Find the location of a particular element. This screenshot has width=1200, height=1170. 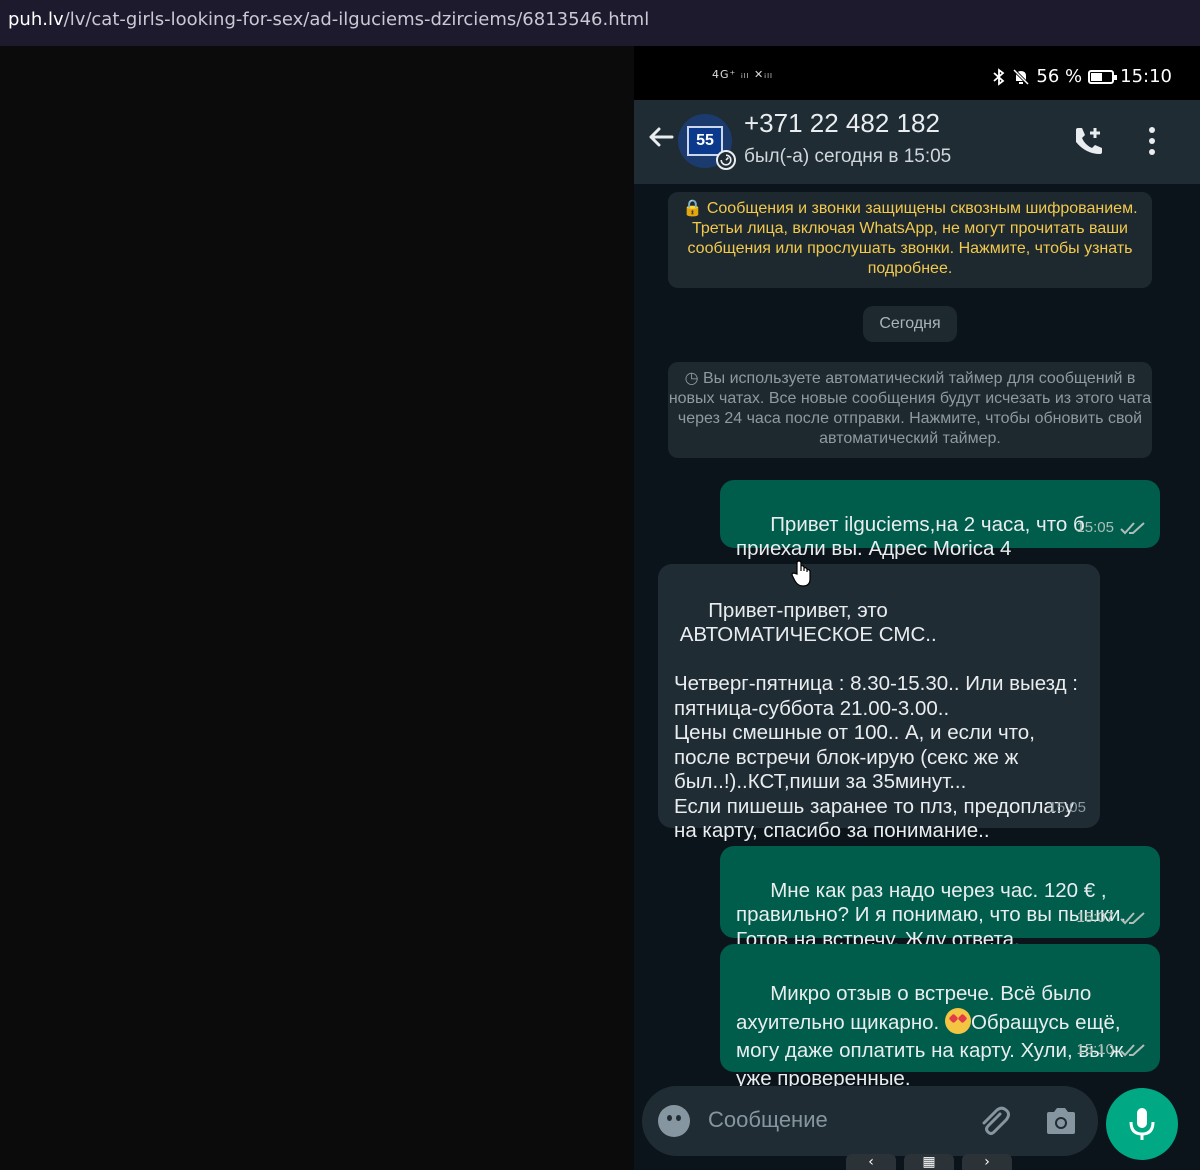

message-time: 15:07 is located at coordinates (1095, 917).